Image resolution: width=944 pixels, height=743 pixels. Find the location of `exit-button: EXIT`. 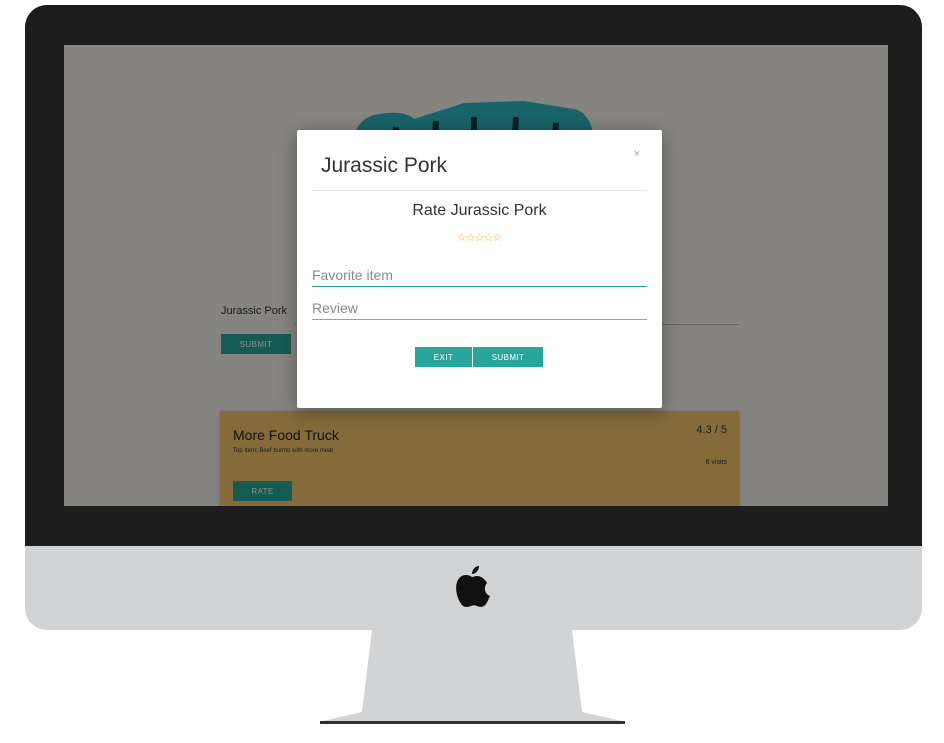

exit-button: EXIT is located at coordinates (443, 357).